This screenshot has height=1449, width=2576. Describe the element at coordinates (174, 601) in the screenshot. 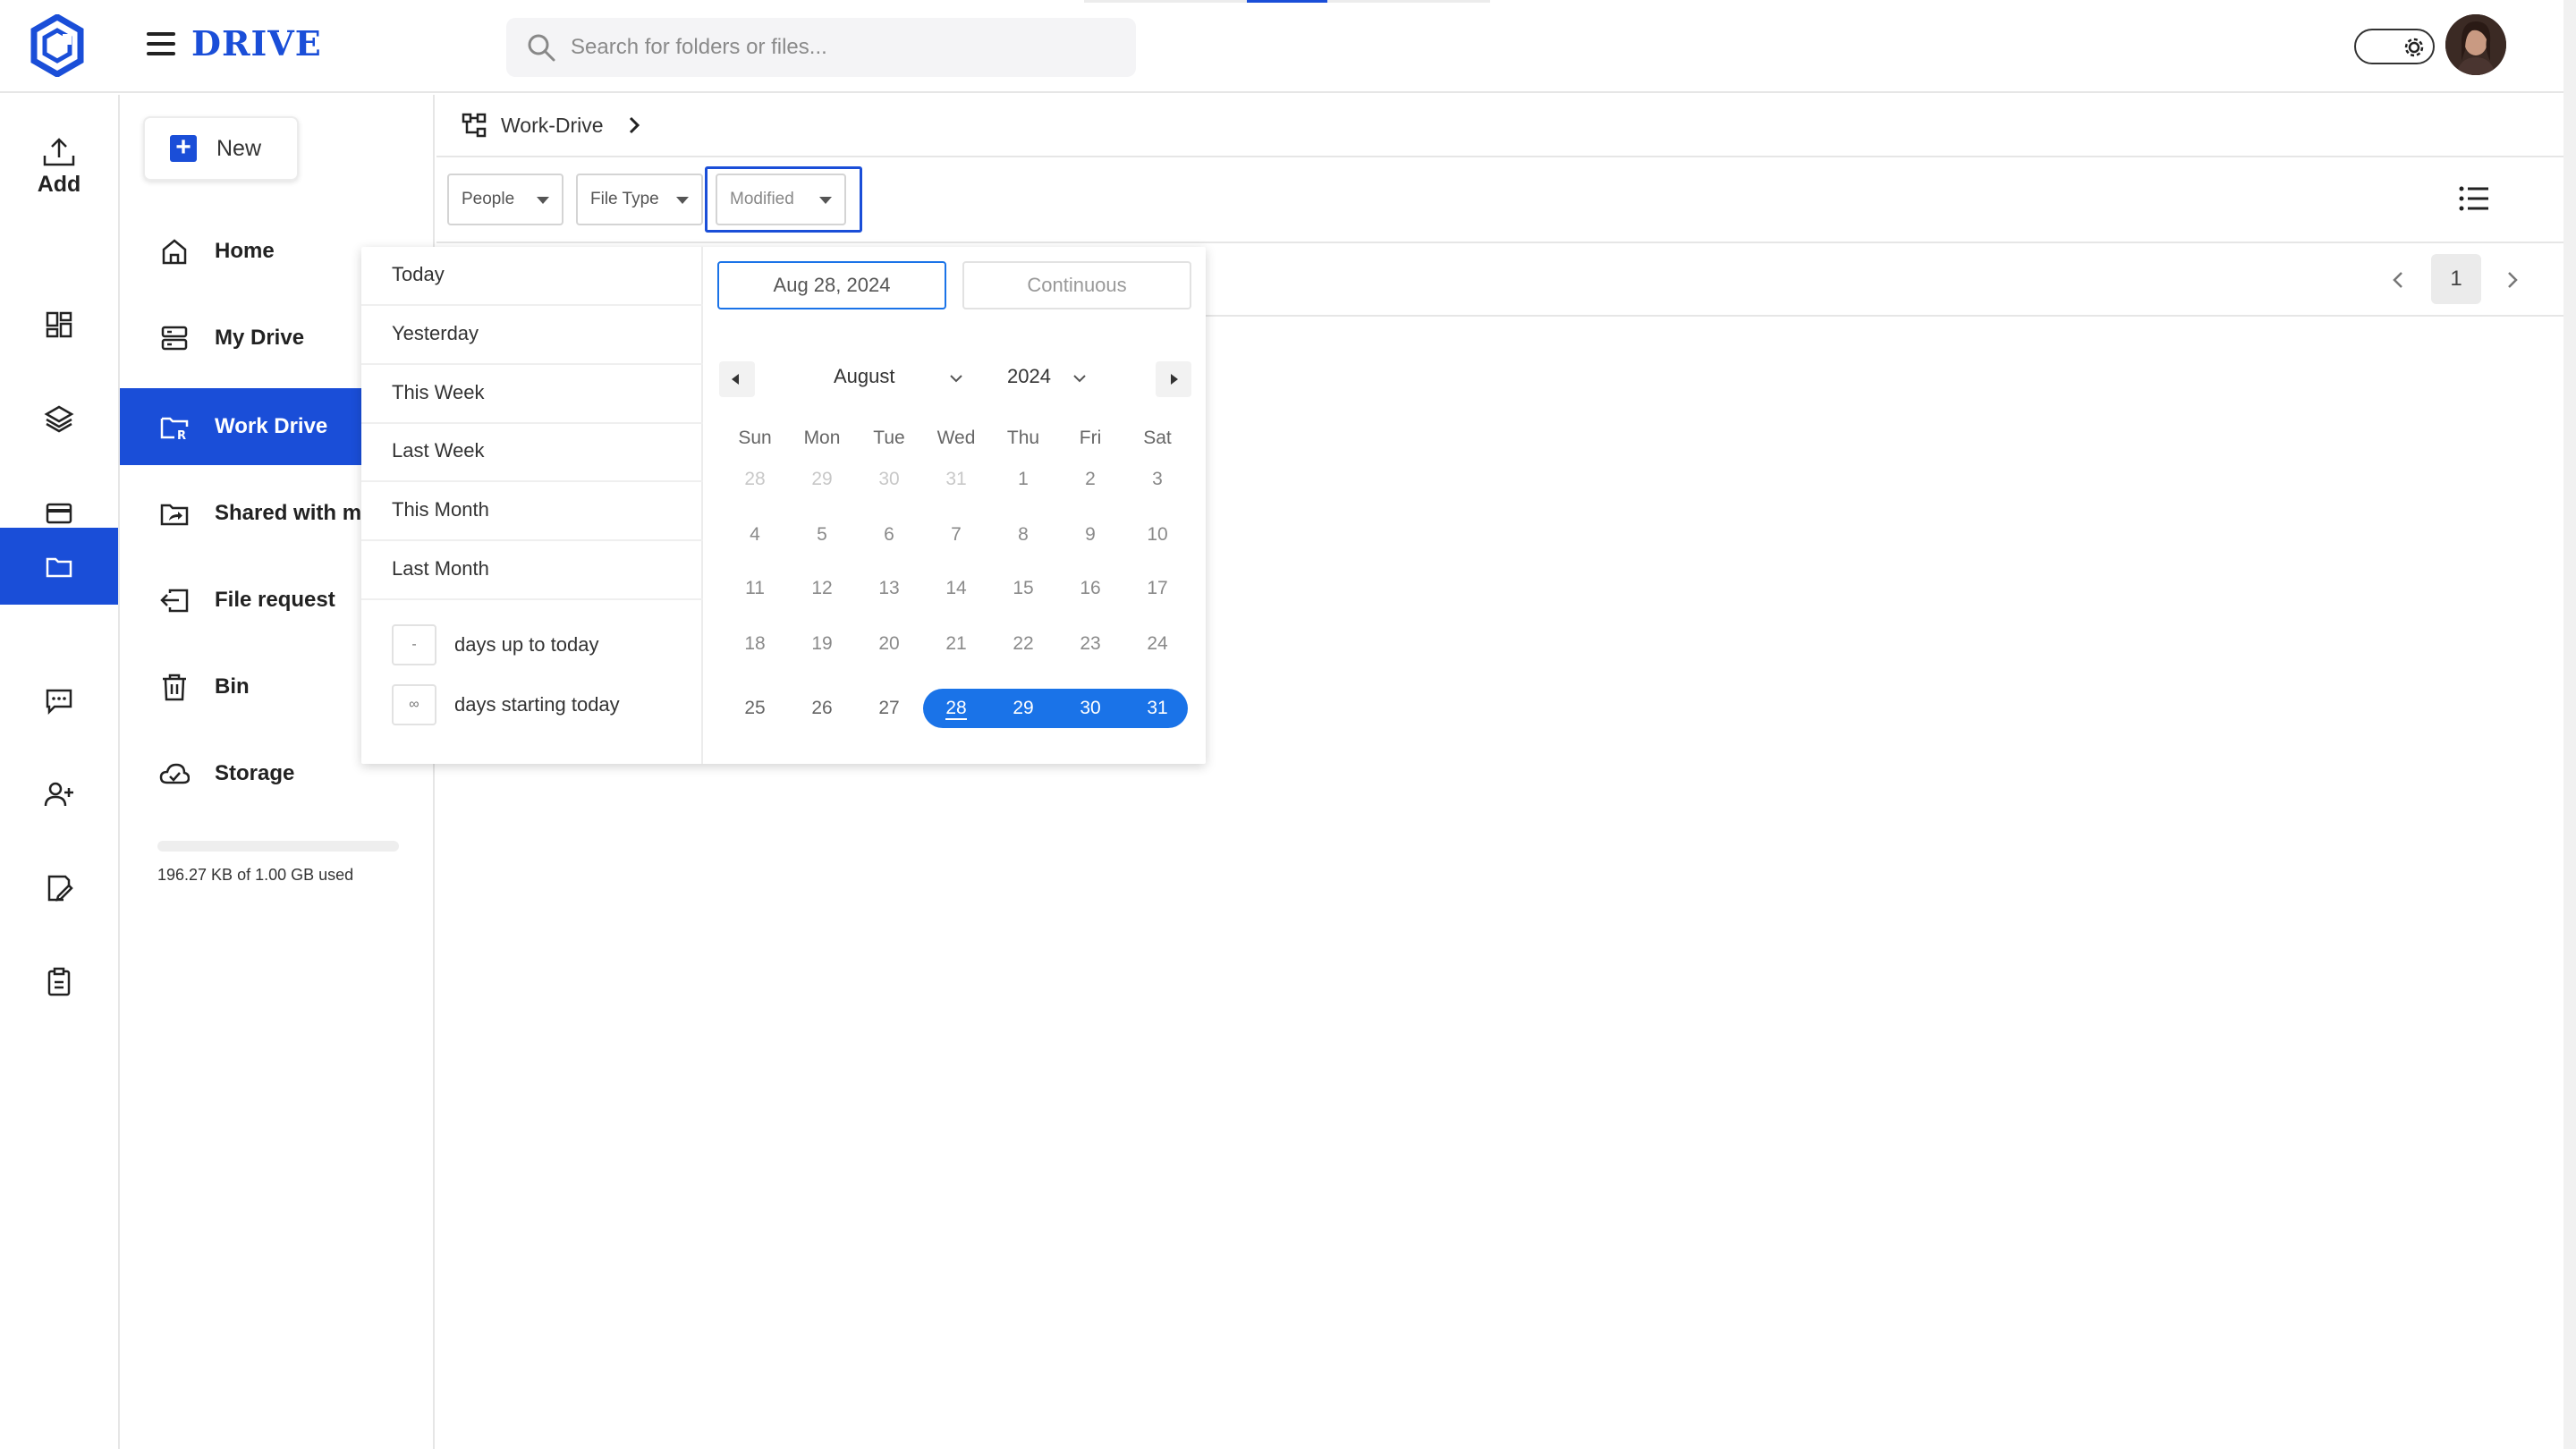

I see `file-request-icon` at that location.